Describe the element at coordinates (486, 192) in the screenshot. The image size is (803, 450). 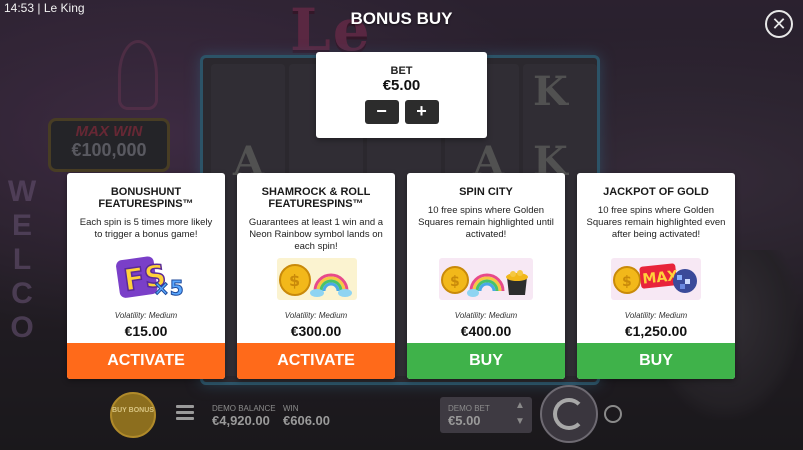
I see `card-title: SPIN CITY` at that location.